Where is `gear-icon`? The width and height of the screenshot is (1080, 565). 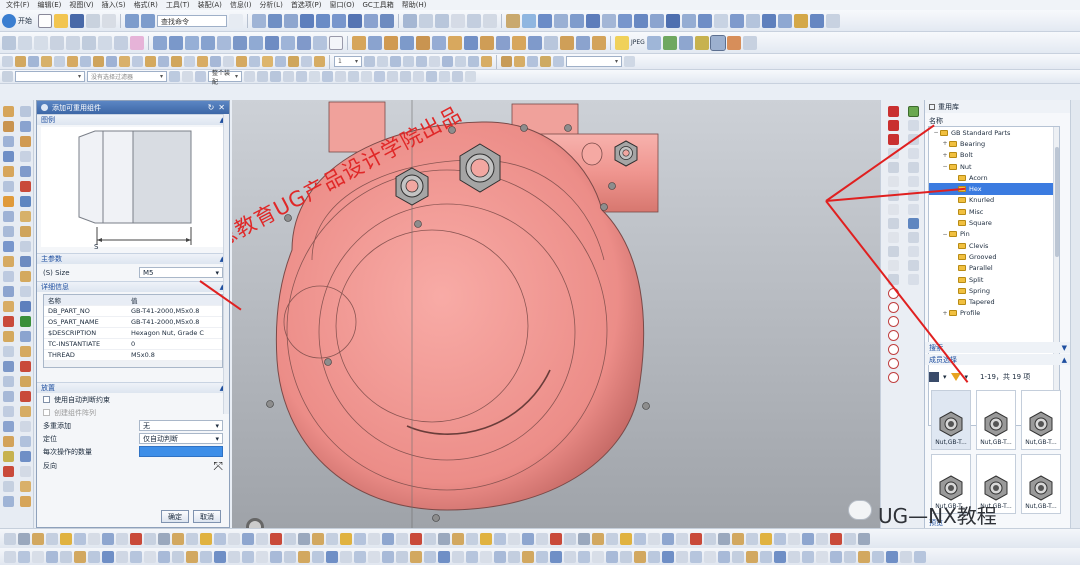 gear-icon is located at coordinates (44, 107).